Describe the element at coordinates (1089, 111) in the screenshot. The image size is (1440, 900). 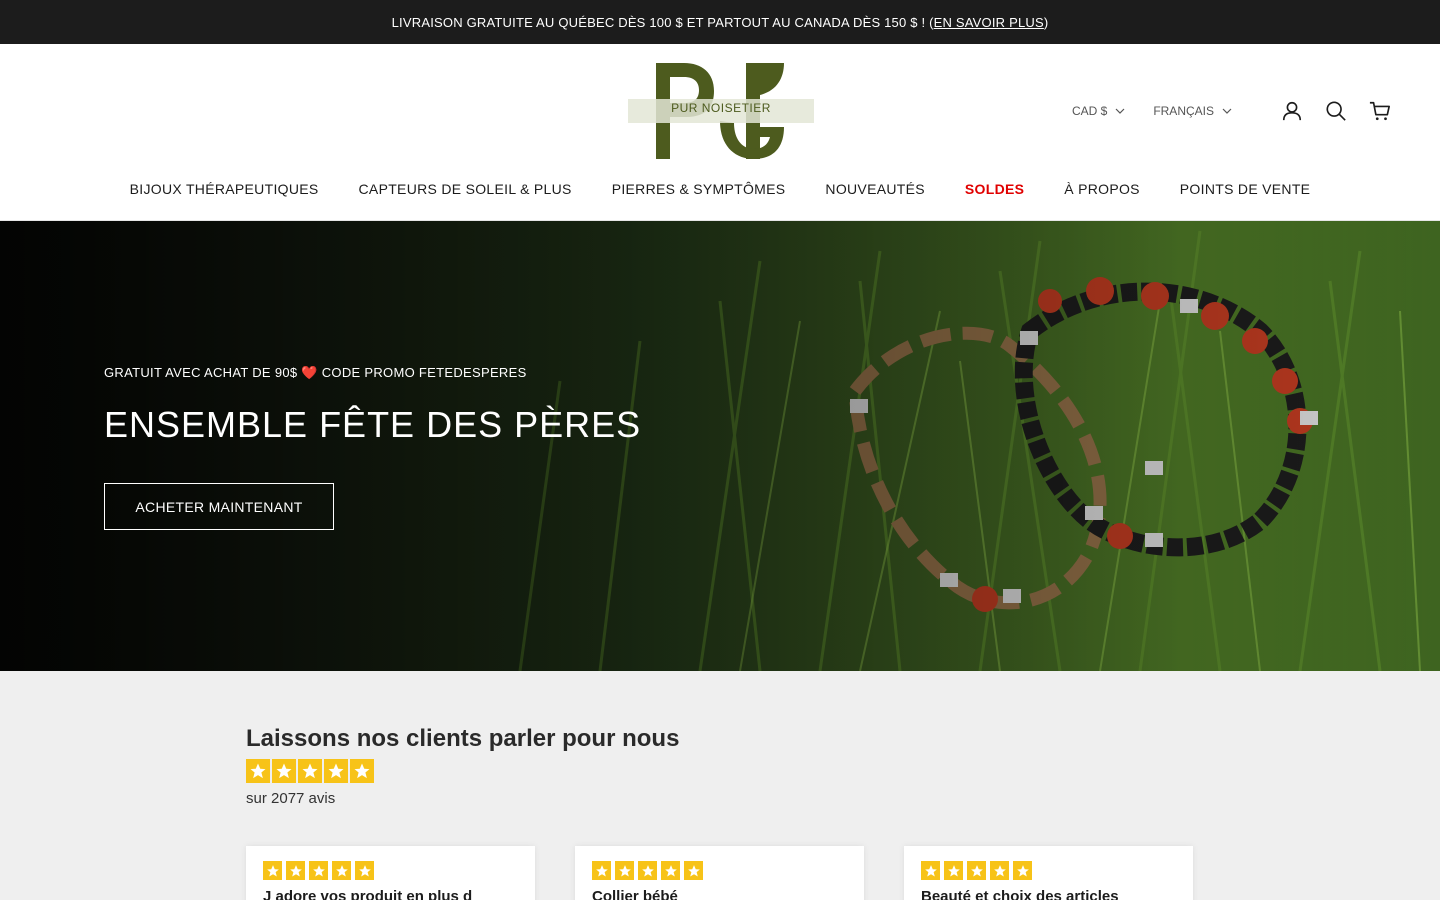
I see `currency-label: CAD $` at that location.